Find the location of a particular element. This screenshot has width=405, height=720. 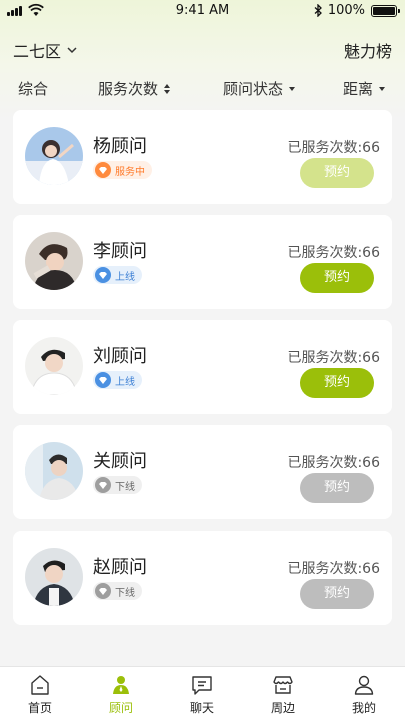

tab-nearby: 周边 is located at coordinates (283, 694).